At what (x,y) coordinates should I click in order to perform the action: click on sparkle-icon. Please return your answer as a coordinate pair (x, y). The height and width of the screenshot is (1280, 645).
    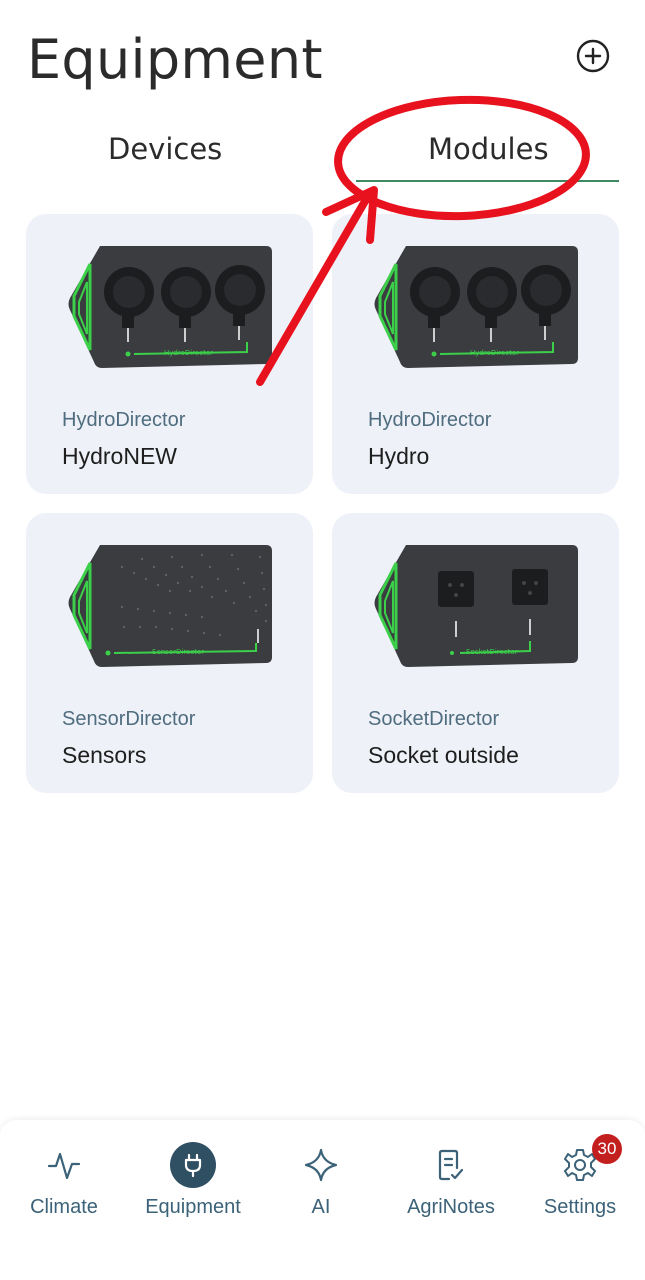
    Looking at the image, I should click on (321, 1165).